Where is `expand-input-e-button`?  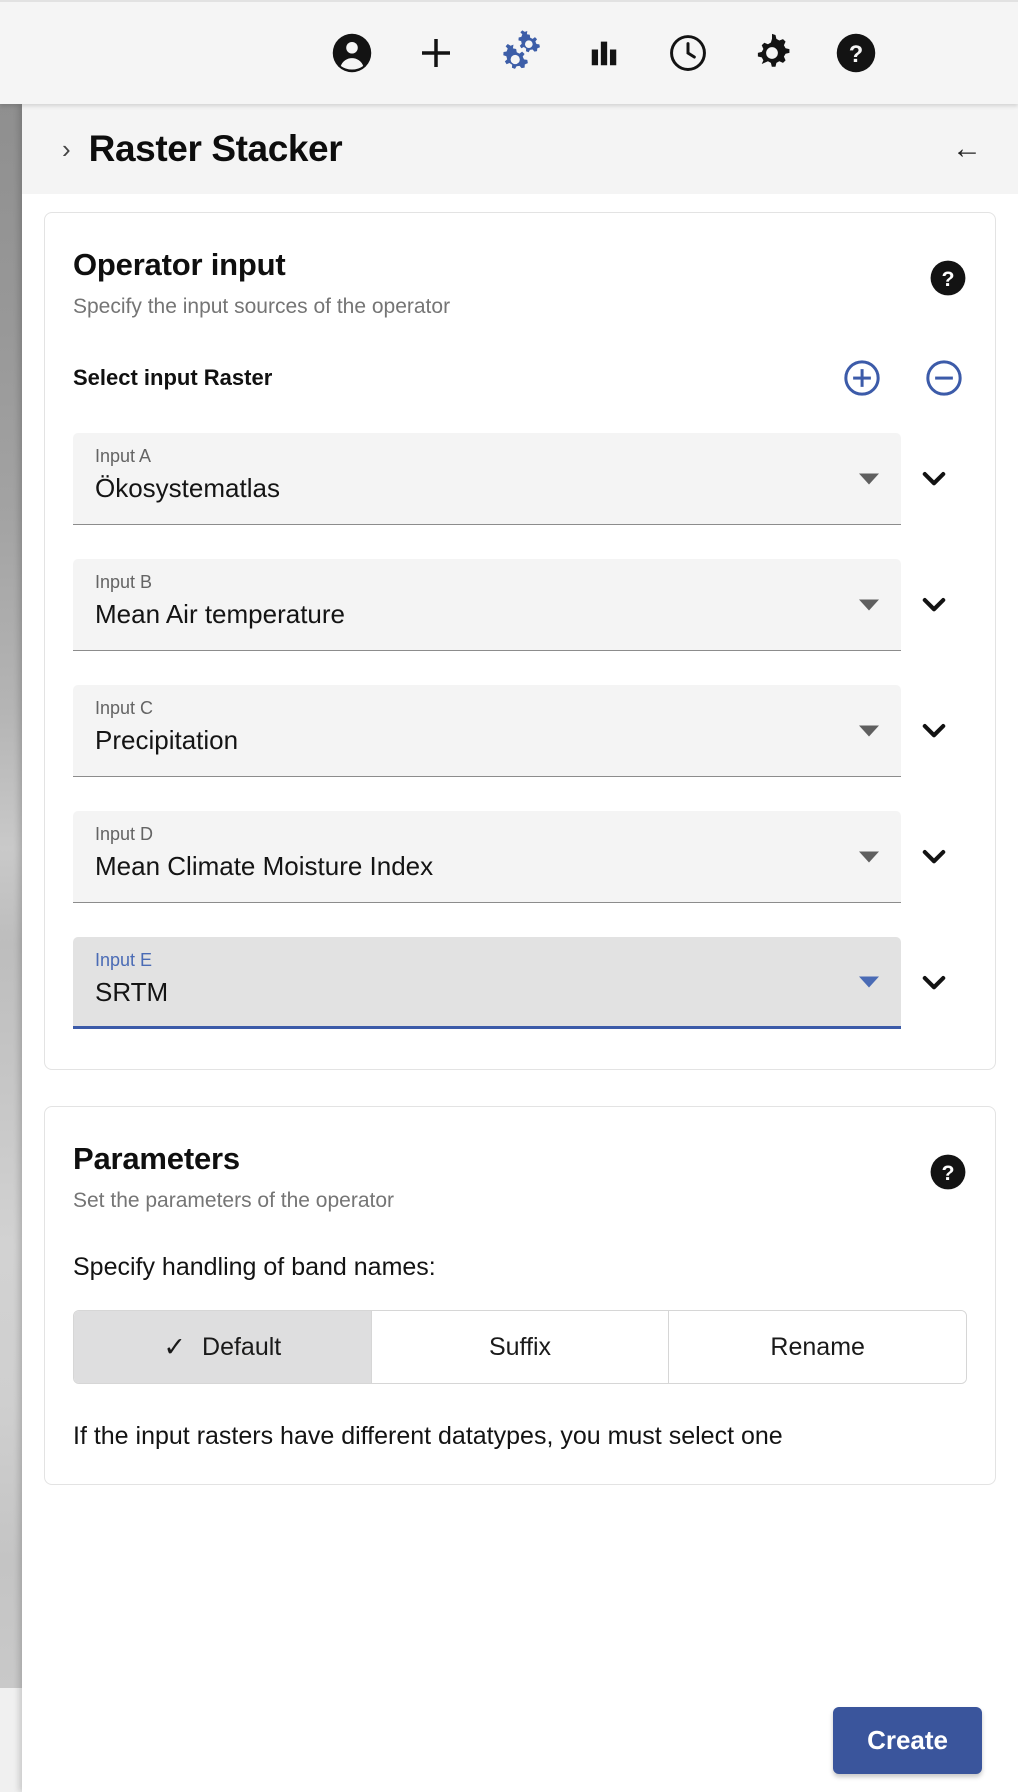
expand-input-e-button is located at coordinates (934, 983).